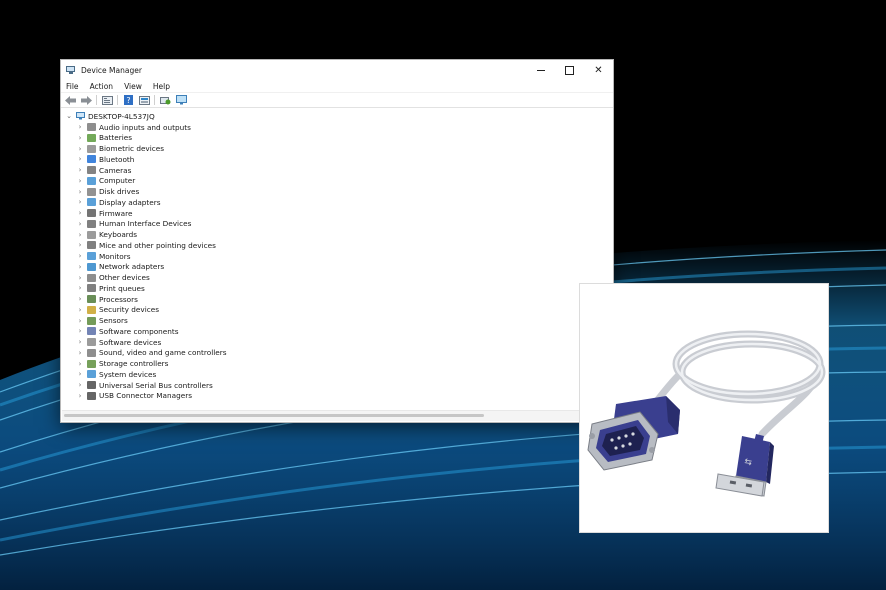 Image resolution: width=886 pixels, height=590 pixels. Describe the element at coordinates (121, 116) in the screenshot. I see `computer-name: DESKTOP-4L537JQ` at that location.